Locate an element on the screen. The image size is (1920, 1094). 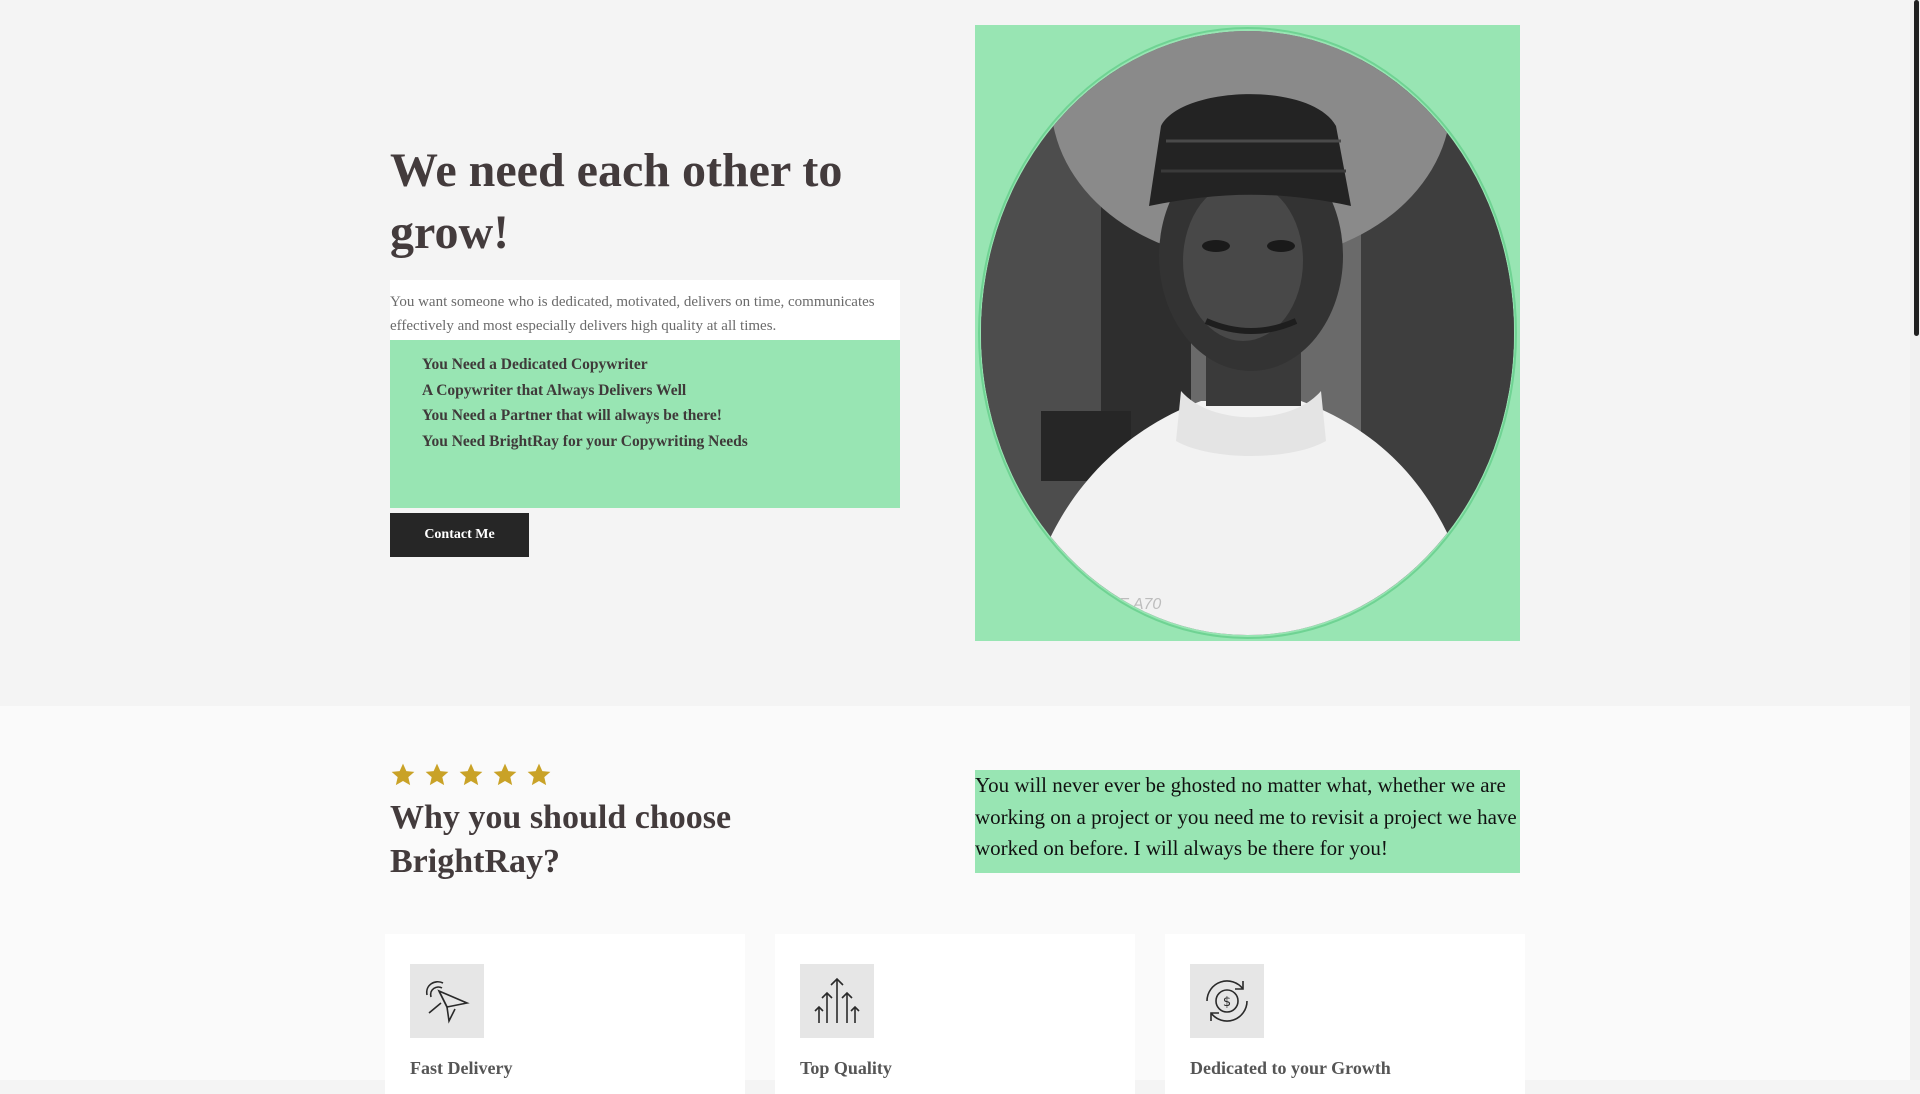
why-title: Why you should choose BrightRay? is located at coordinates (561, 839).